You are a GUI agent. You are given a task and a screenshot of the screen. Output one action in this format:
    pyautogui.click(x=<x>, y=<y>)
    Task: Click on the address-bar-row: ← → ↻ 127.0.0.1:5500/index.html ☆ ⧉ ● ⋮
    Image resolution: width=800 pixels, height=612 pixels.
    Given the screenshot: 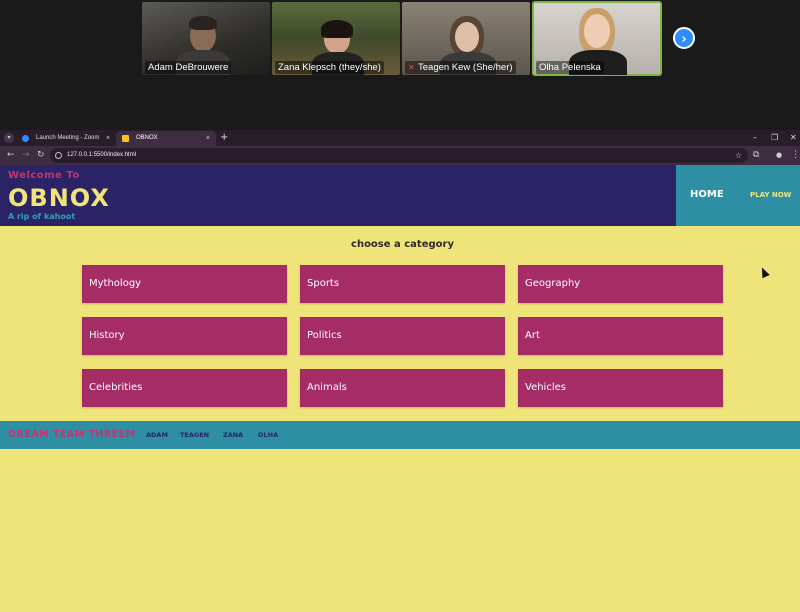 What is the action you would take?
    pyautogui.click(x=400, y=155)
    